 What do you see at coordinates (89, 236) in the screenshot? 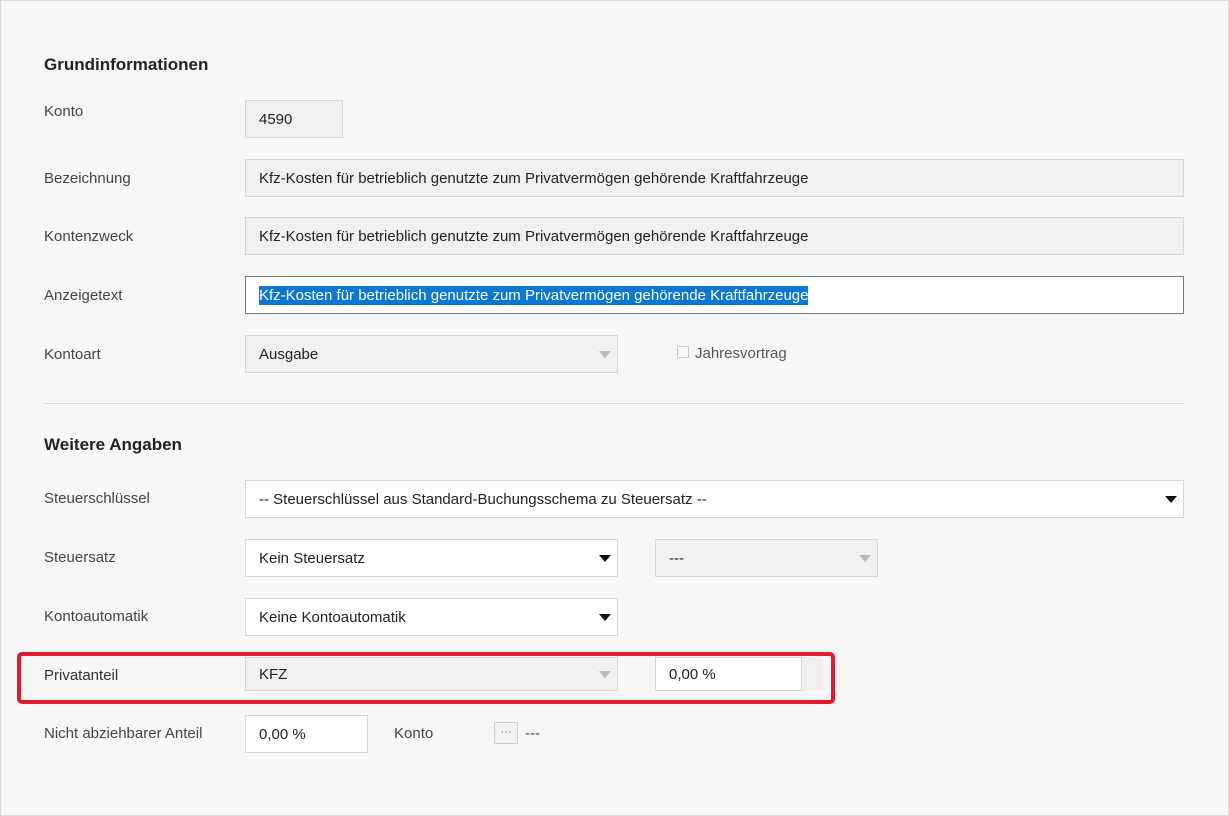
I see `label-kontenzweck: Kontenzweck` at bounding box center [89, 236].